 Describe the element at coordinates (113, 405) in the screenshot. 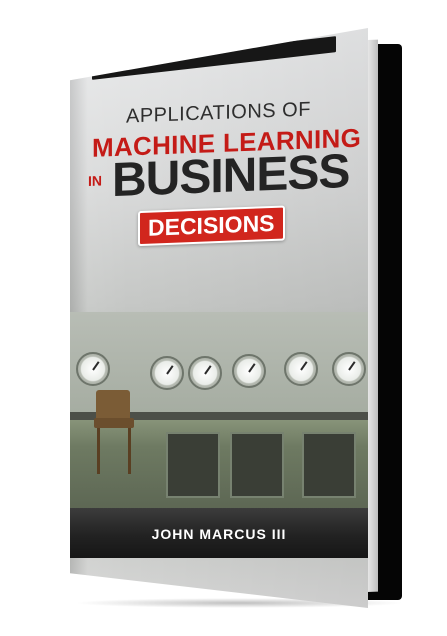

I see `chair-back` at that location.